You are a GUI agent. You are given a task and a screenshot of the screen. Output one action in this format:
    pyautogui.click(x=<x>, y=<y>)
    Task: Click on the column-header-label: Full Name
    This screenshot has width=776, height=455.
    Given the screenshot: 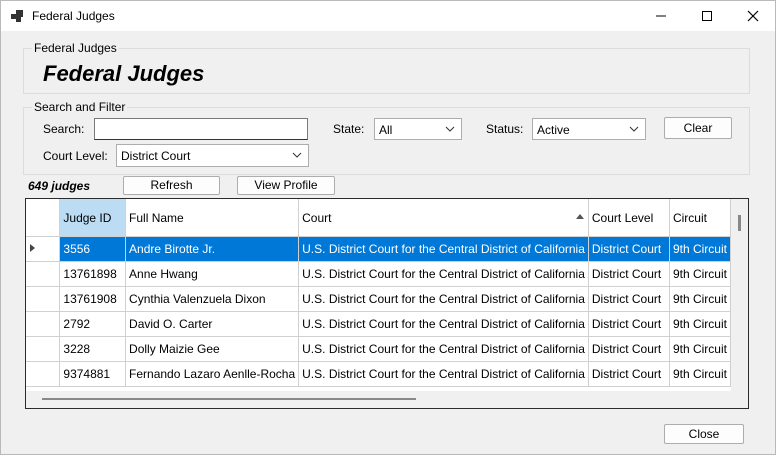 What is the action you would take?
    pyautogui.click(x=156, y=217)
    